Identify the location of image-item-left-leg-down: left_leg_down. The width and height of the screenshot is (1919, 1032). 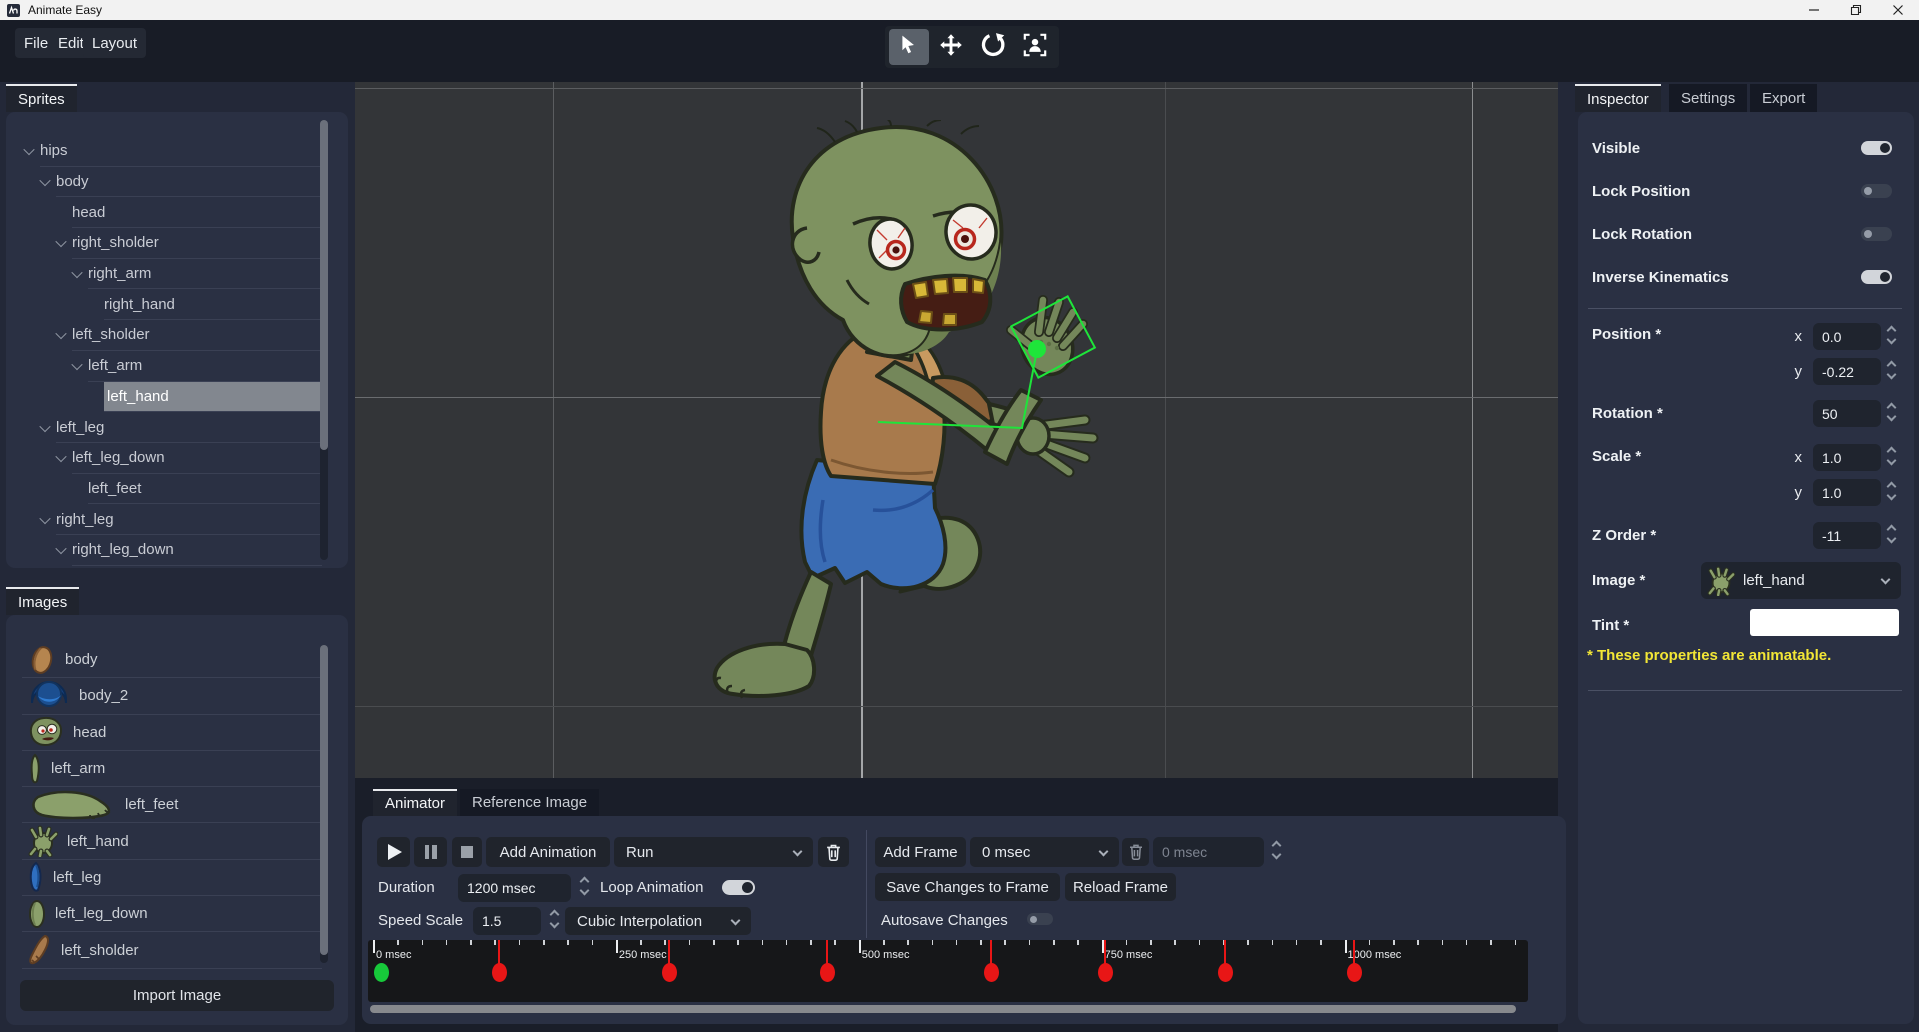
(172, 914).